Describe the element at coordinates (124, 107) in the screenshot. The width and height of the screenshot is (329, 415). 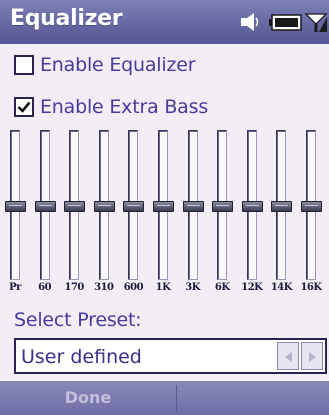
I see `enable-extra-bass-label: Enable Extra Bass` at that location.